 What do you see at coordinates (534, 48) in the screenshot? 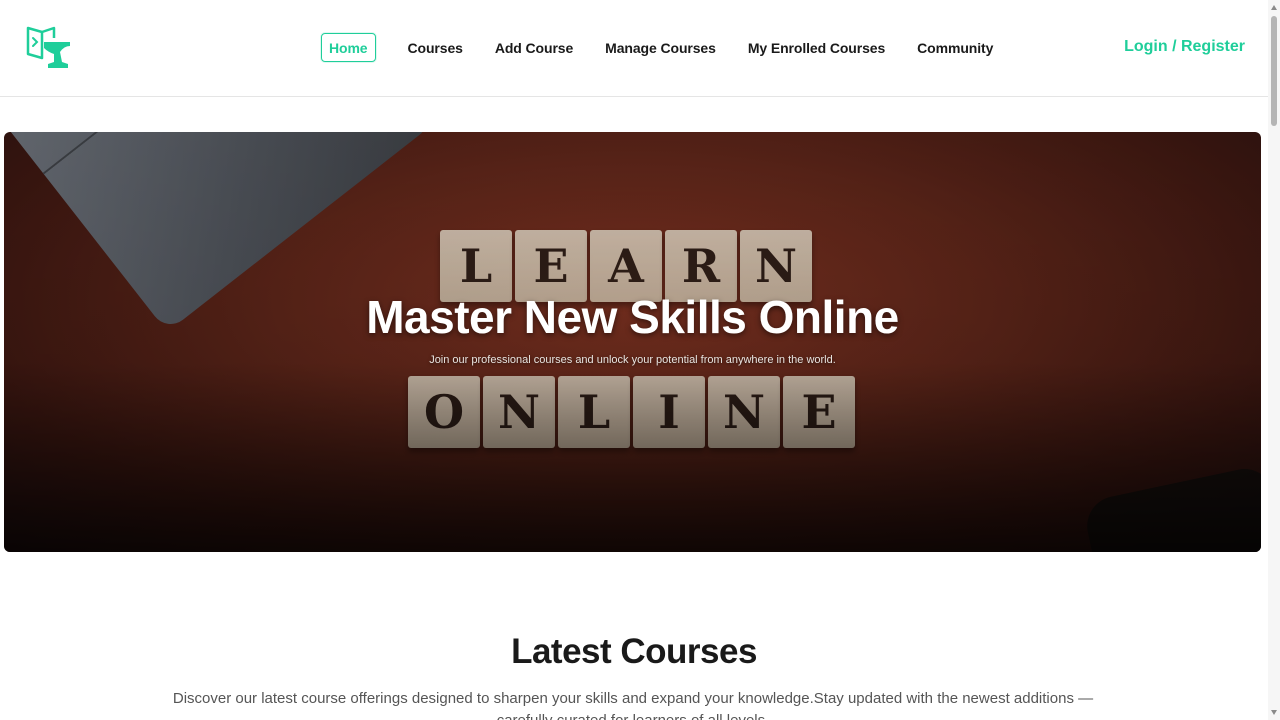
I see `nav-add-course: Add Course` at bounding box center [534, 48].